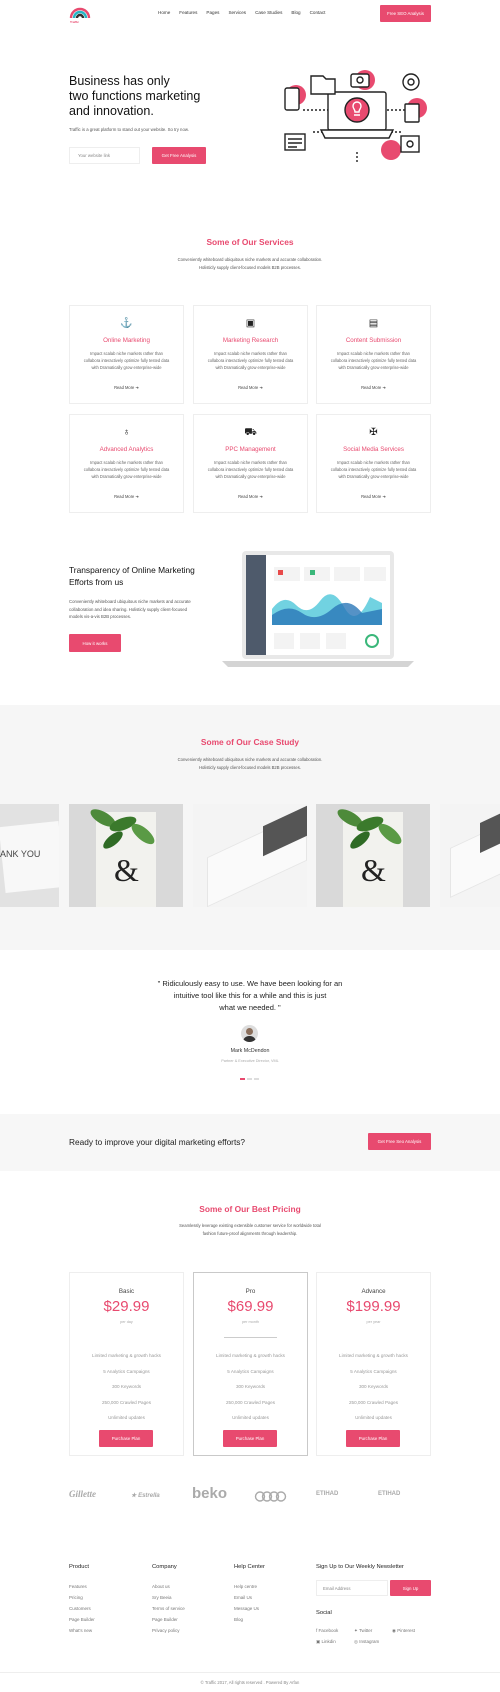  Describe the element at coordinates (78, 1586) in the screenshot. I see `footer-link: Features` at that location.